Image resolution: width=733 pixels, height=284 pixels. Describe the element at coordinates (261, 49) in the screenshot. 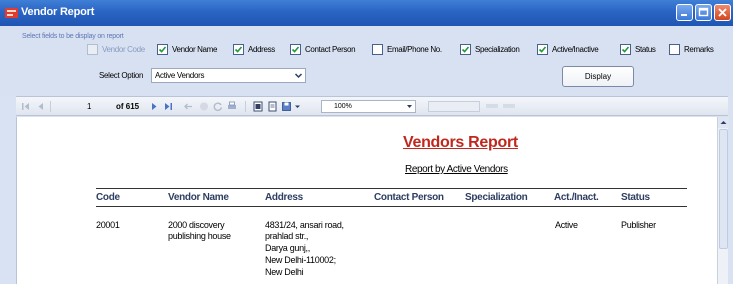

I see `checkbox-label: Address` at that location.